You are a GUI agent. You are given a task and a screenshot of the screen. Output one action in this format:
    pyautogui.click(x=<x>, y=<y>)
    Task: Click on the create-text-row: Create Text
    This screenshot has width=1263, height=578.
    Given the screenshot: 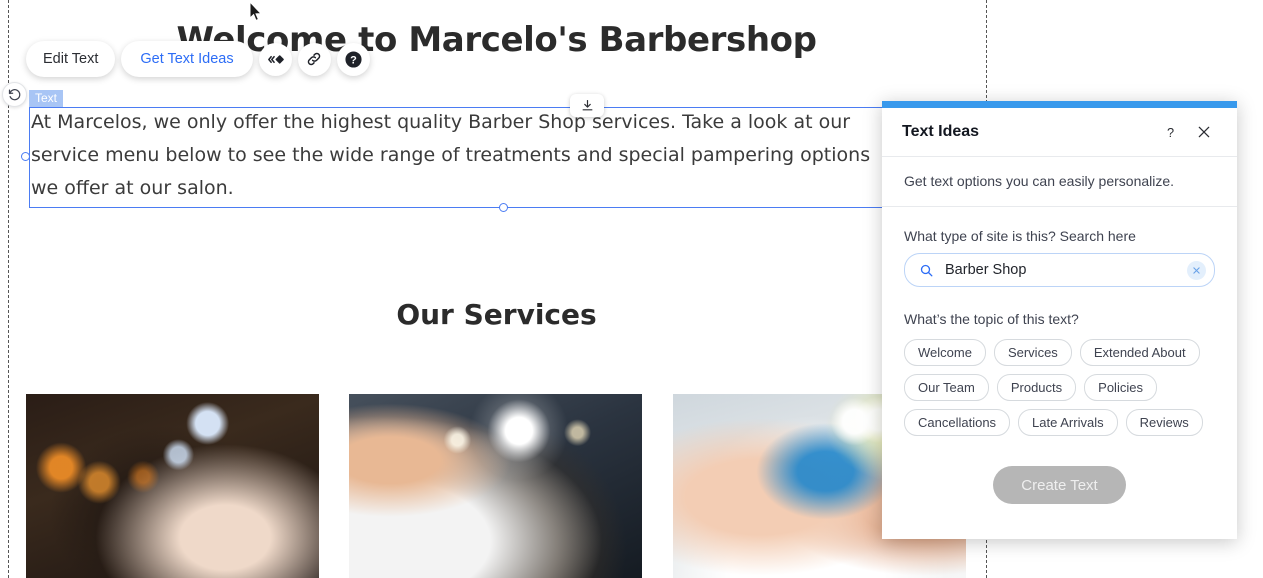 What is the action you would take?
    pyautogui.click(x=1059, y=485)
    